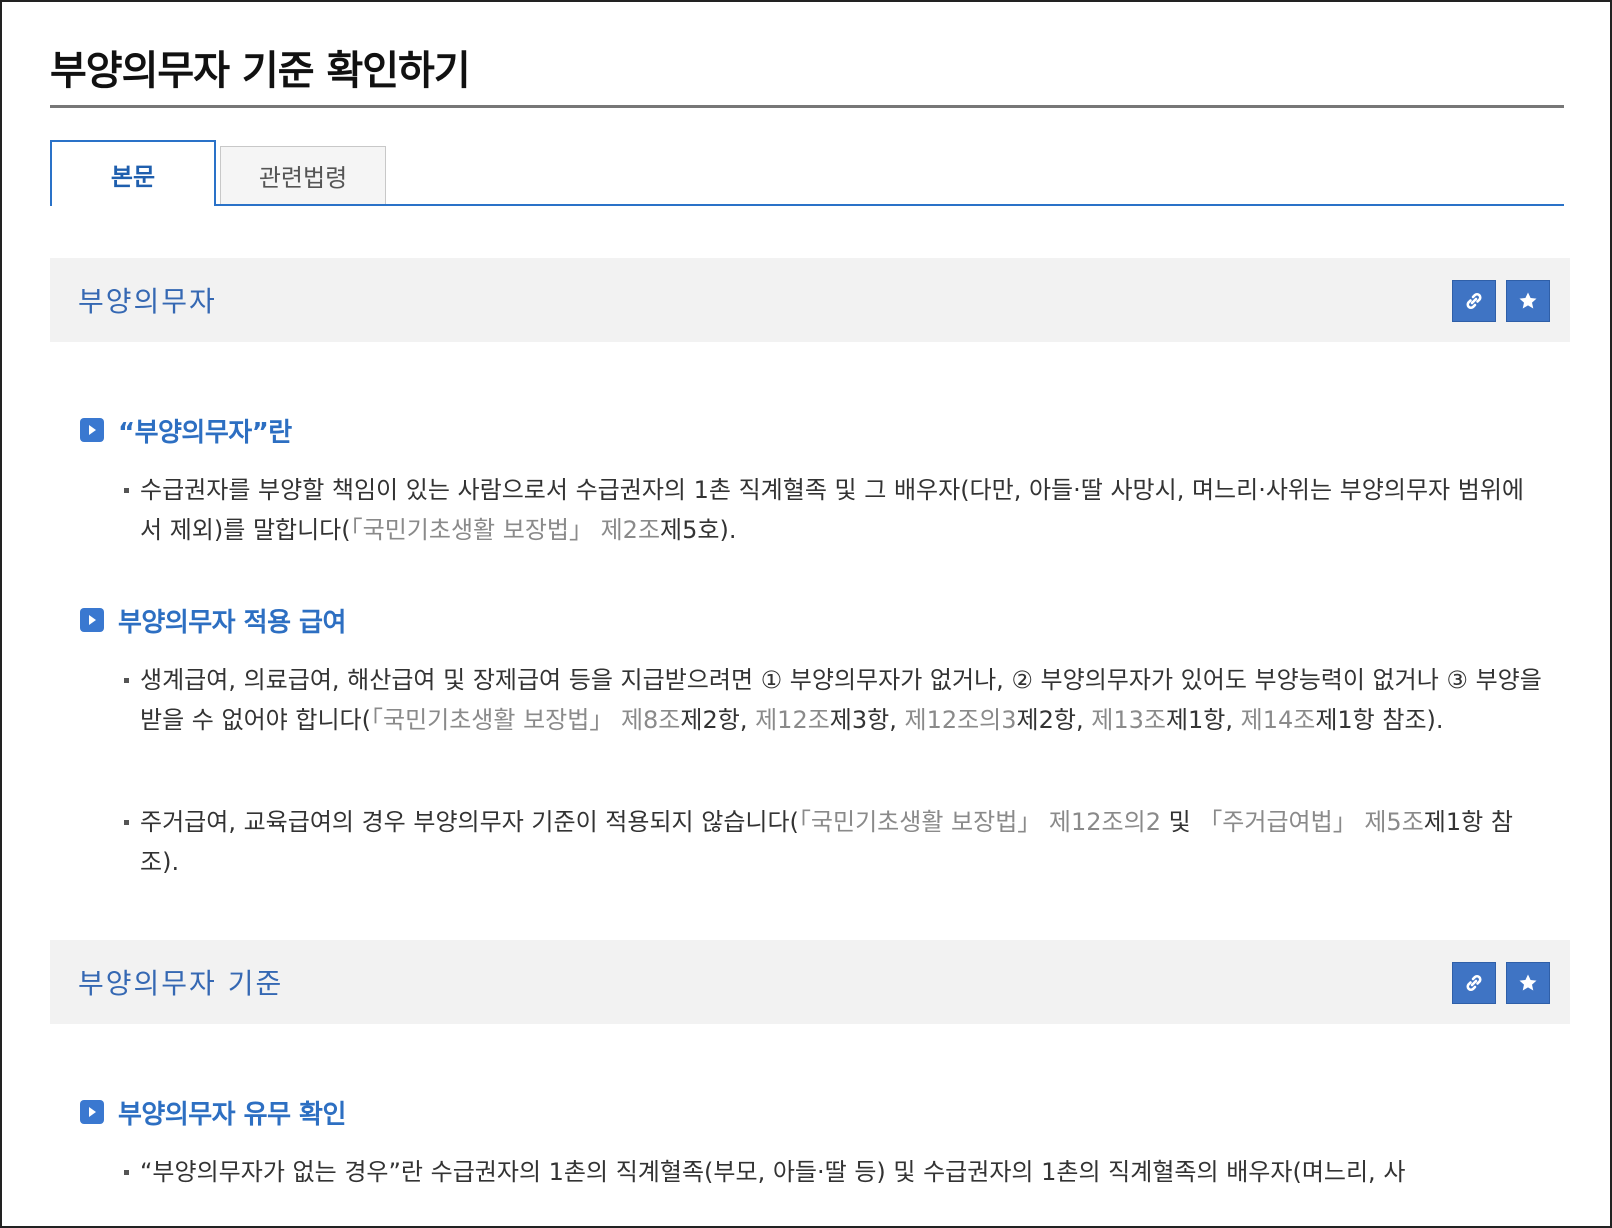  I want to click on law-reference-link: 「국민기초생활 보장법」 제12조의2, so click(980, 822).